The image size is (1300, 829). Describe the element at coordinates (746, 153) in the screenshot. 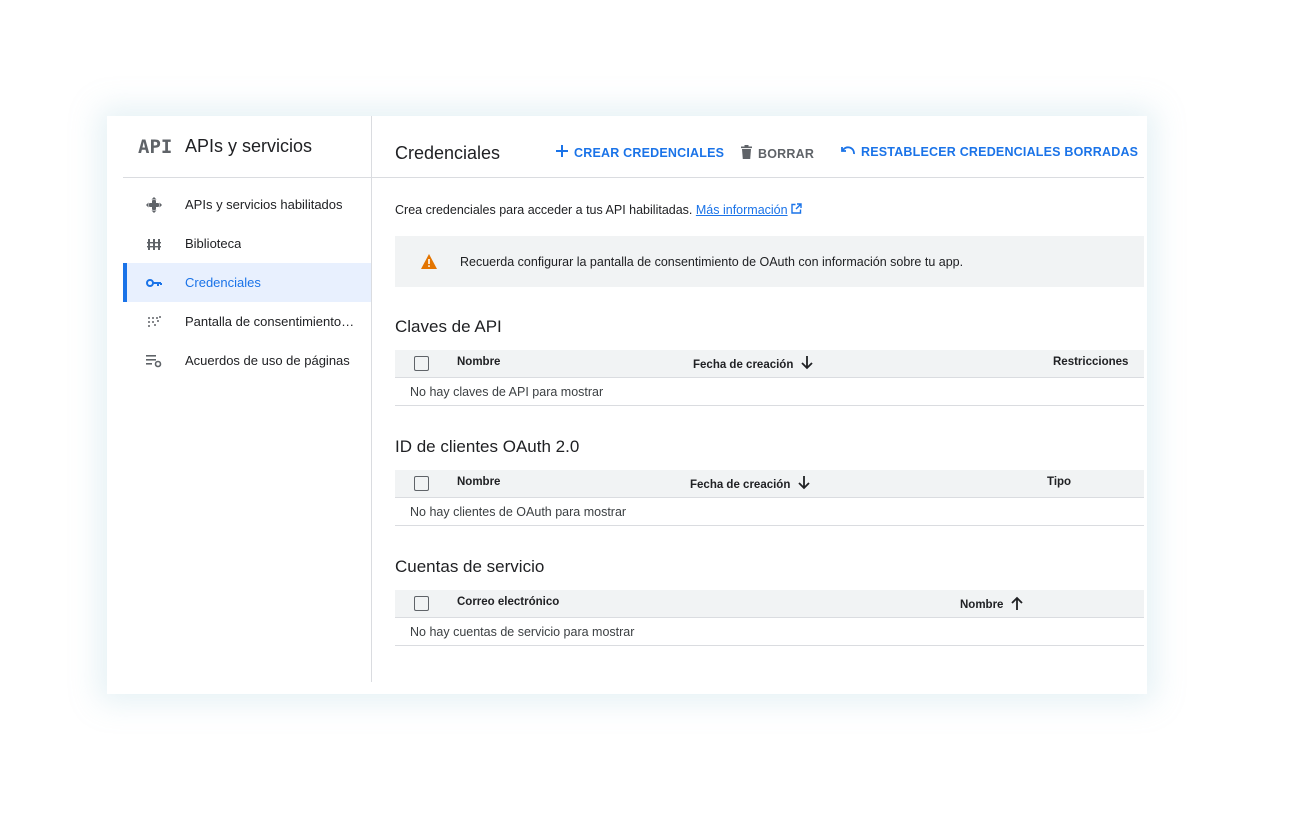

I see `trash-icon` at that location.